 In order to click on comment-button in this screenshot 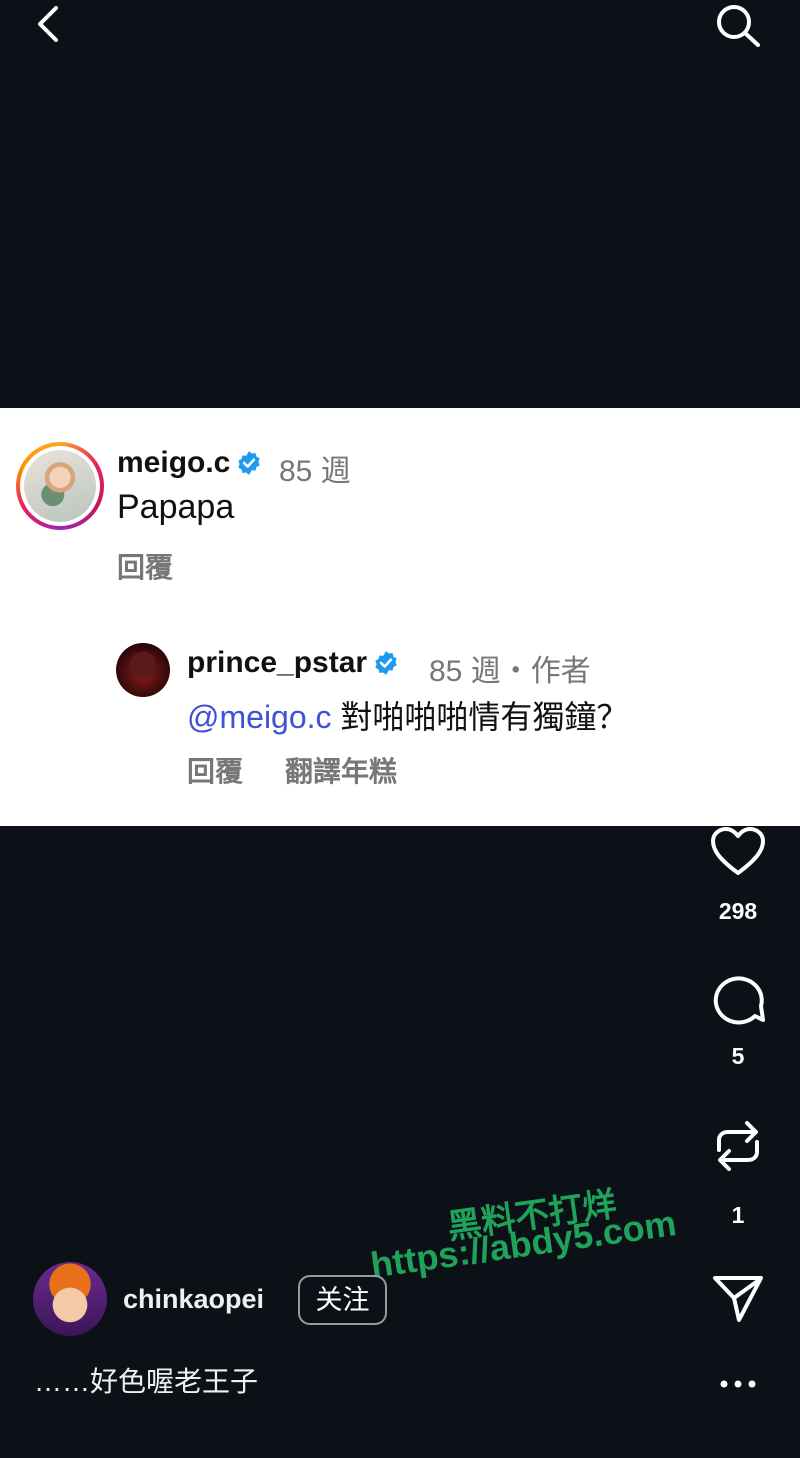, I will do `click(738, 1000)`.